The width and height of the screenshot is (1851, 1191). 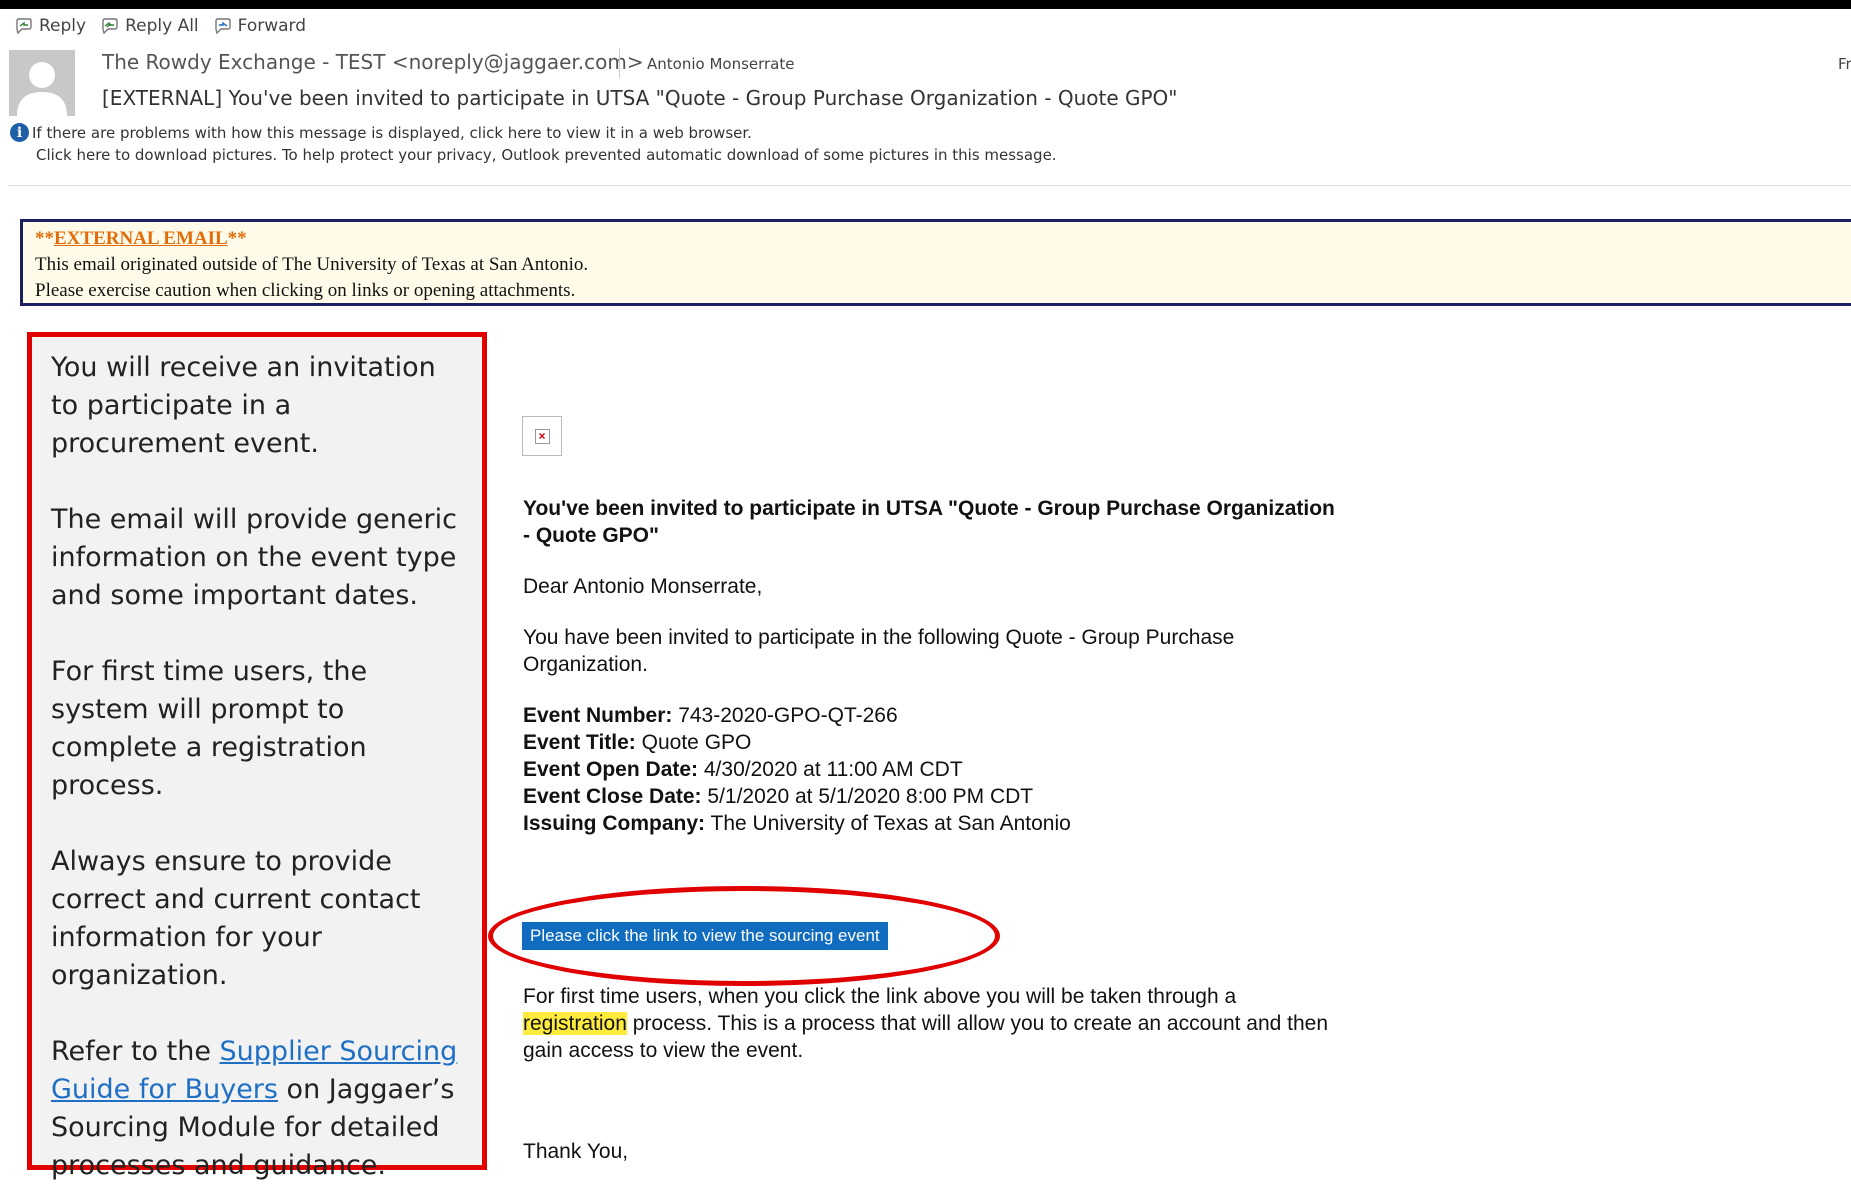 I want to click on detail-label: Event Number:, so click(x=598, y=715).